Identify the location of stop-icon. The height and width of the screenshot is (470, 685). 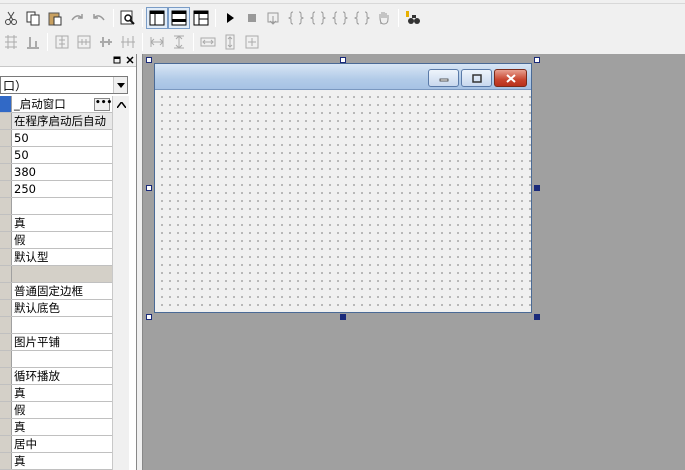
(252, 18).